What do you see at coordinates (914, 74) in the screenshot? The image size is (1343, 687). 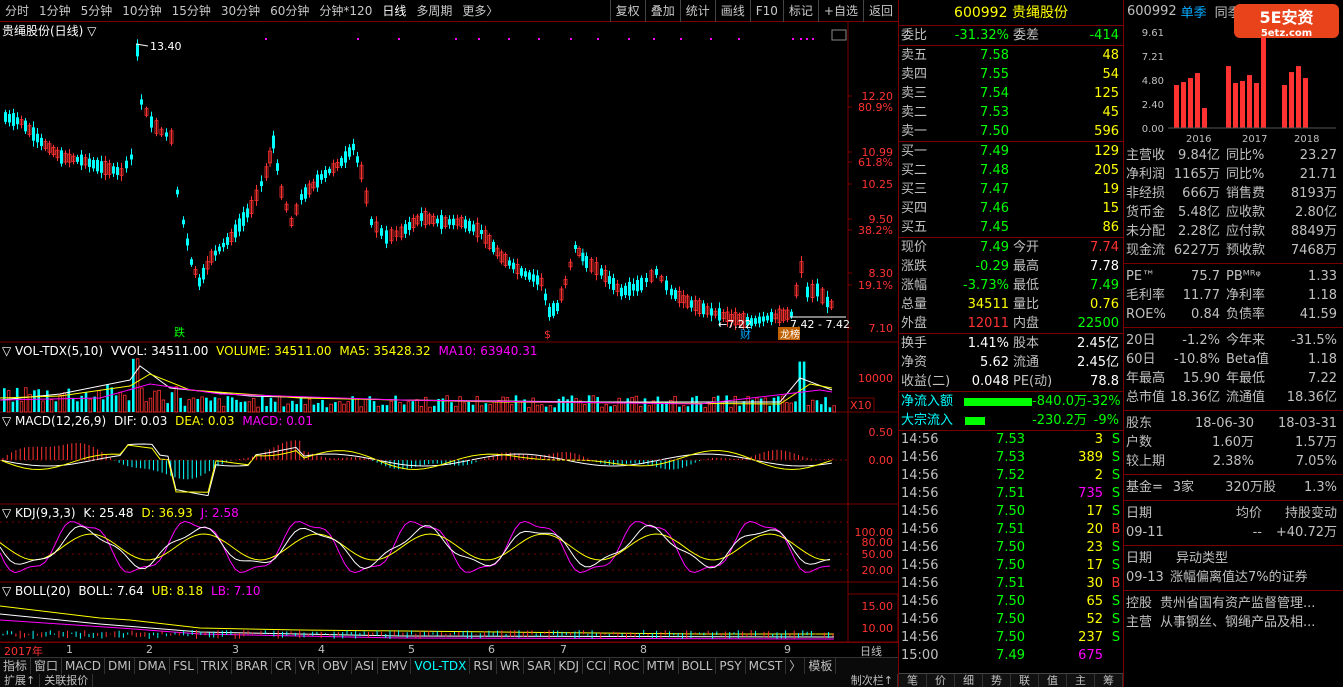 I see `sell-label: 卖四` at bounding box center [914, 74].